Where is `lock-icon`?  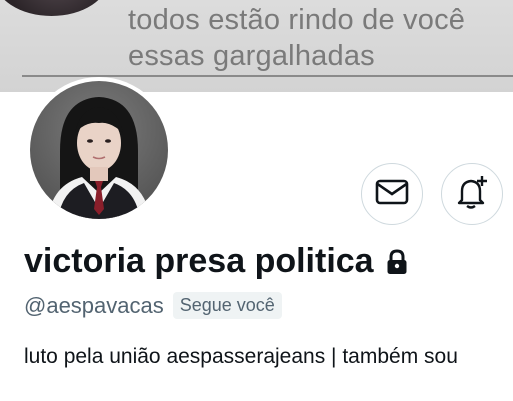 lock-icon is located at coordinates (397, 261).